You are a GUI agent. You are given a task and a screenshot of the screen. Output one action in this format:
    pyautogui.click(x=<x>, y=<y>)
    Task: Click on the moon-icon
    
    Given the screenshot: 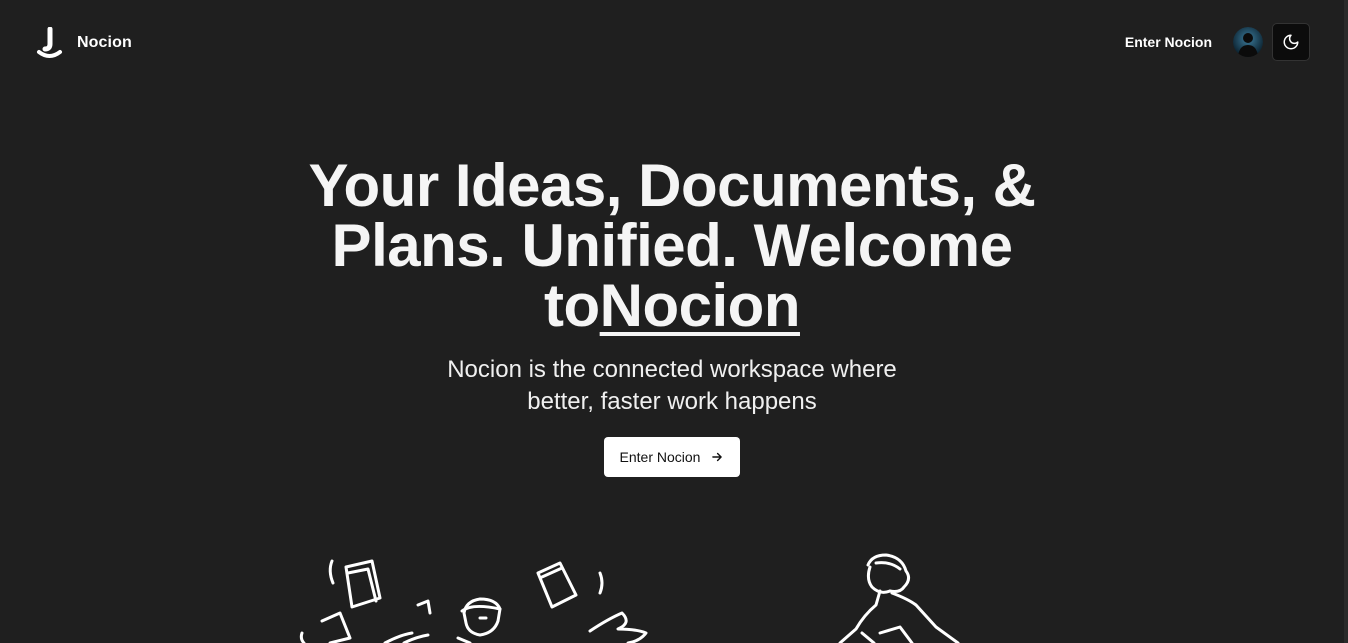 What is the action you would take?
    pyautogui.click(x=1291, y=42)
    